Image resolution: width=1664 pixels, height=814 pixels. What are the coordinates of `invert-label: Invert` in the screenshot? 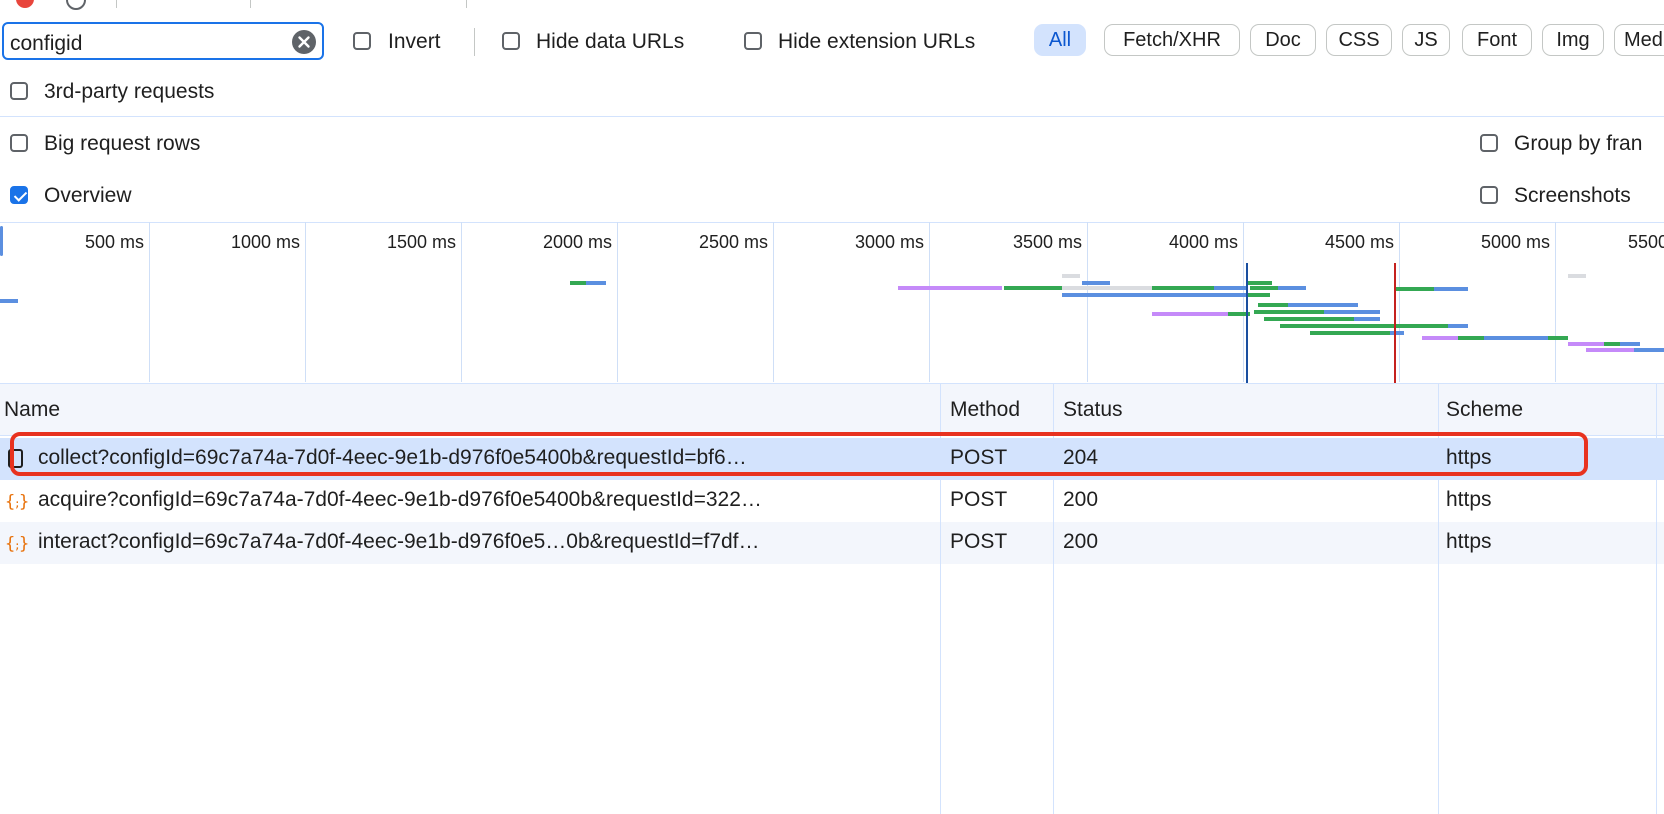 It's located at (414, 41).